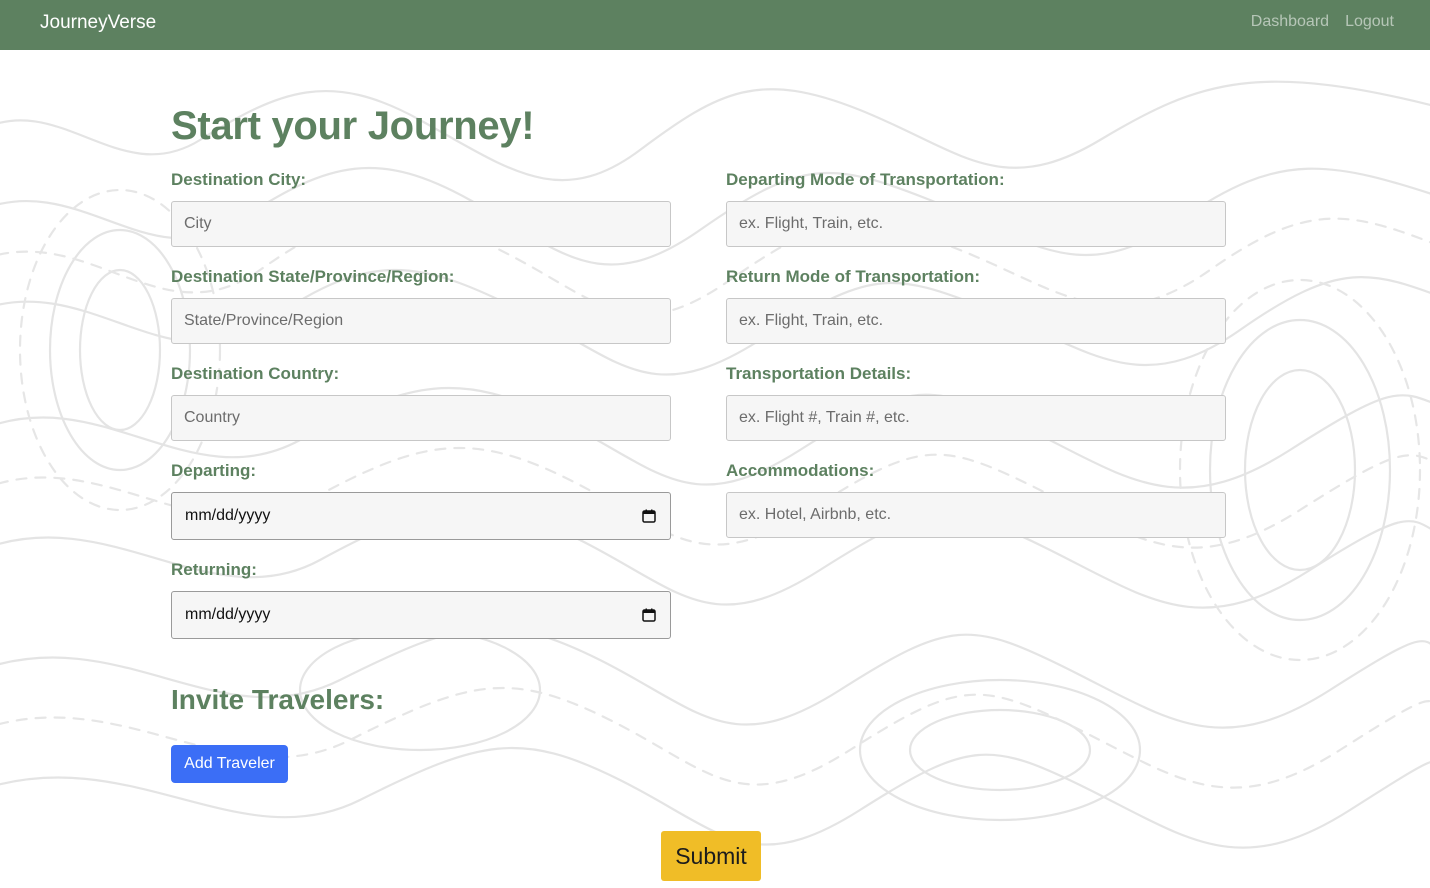 The height and width of the screenshot is (888, 1430). Describe the element at coordinates (819, 373) in the screenshot. I see `transport-details-label: Transportation Details:` at that location.